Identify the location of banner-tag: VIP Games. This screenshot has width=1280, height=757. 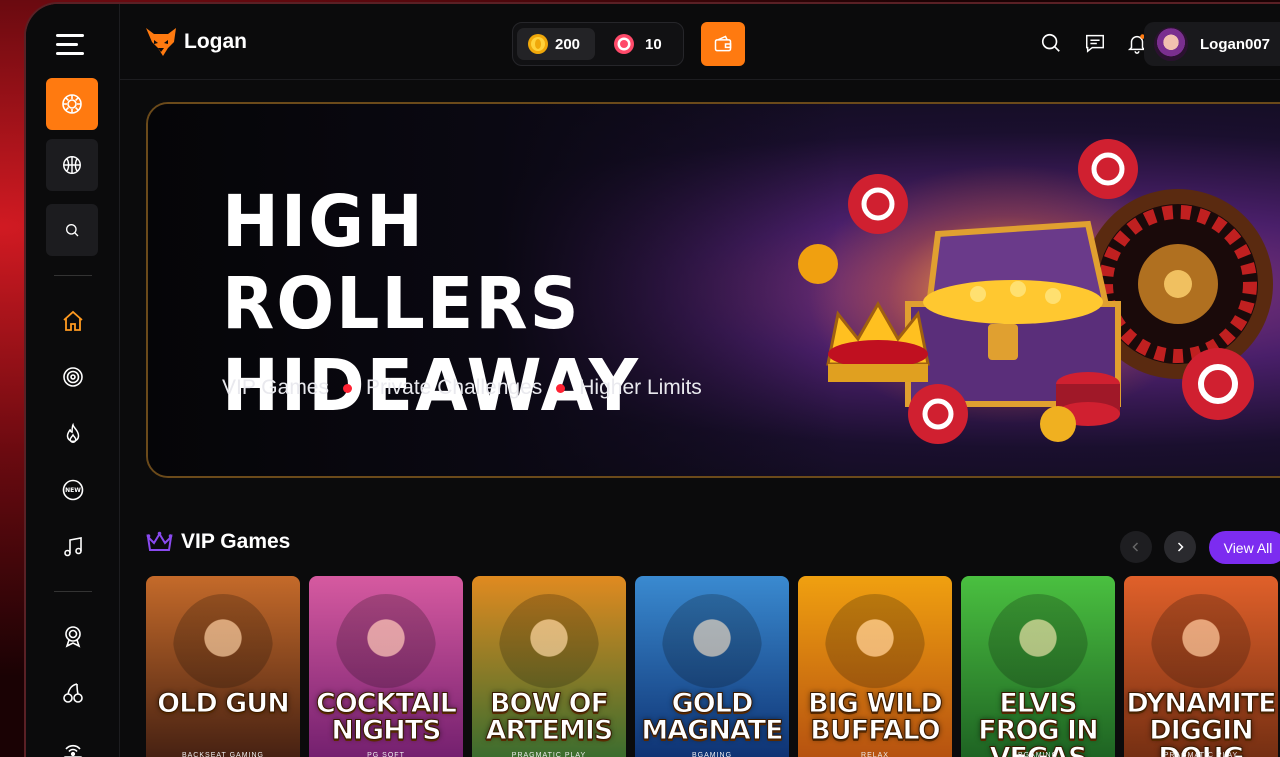
(275, 387).